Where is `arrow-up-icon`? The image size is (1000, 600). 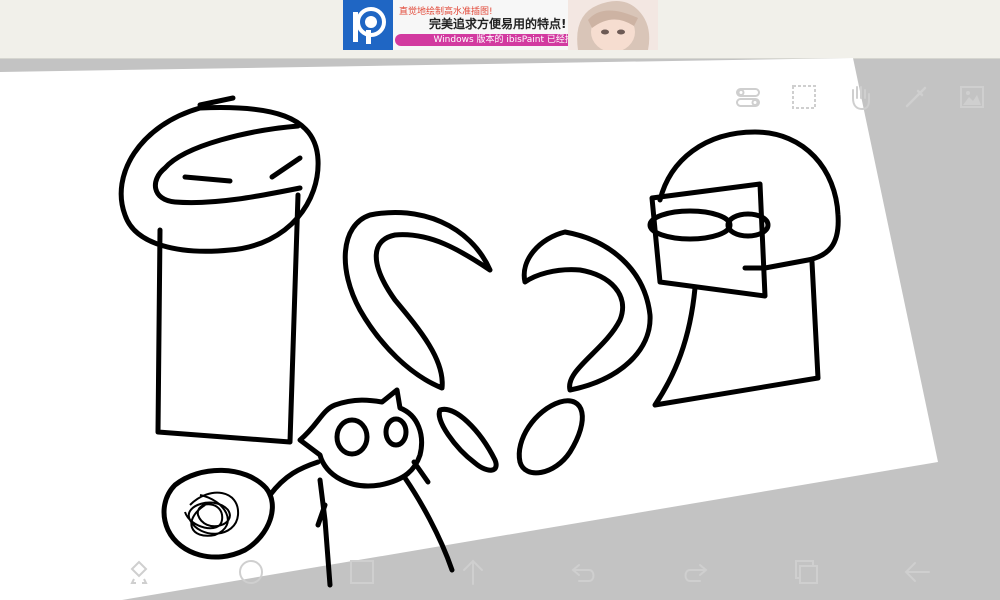
arrow-up-icon is located at coordinates (473, 572).